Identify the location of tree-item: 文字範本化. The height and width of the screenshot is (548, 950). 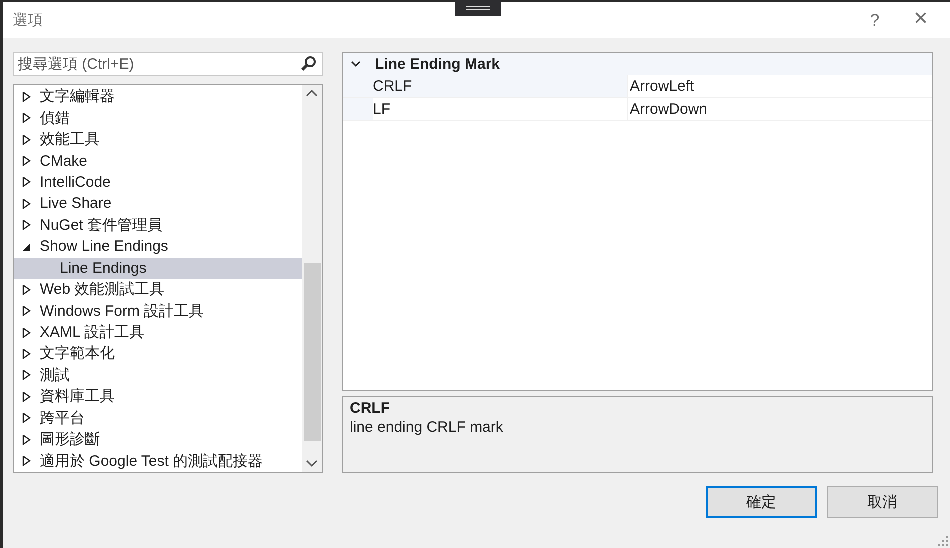
(158, 354).